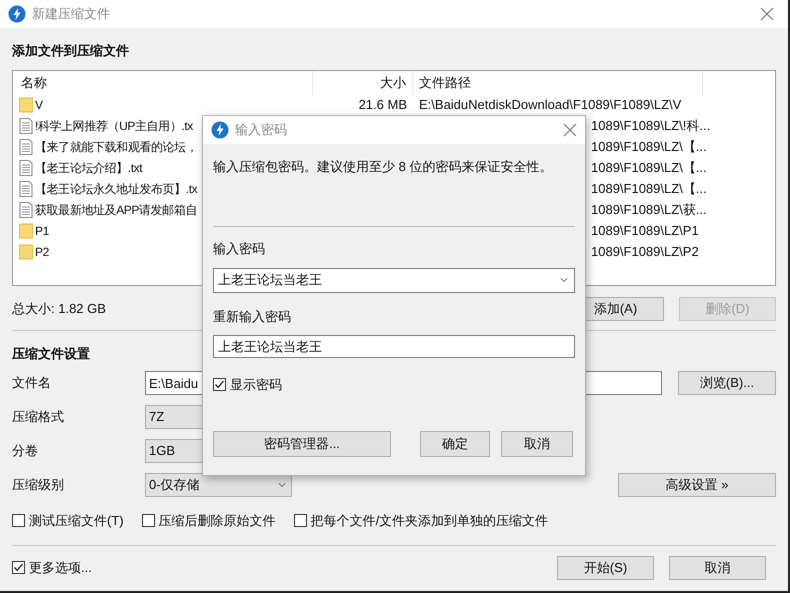 Image resolution: width=790 pixels, height=593 pixels. I want to click on field-label: 输入密码, so click(239, 249).